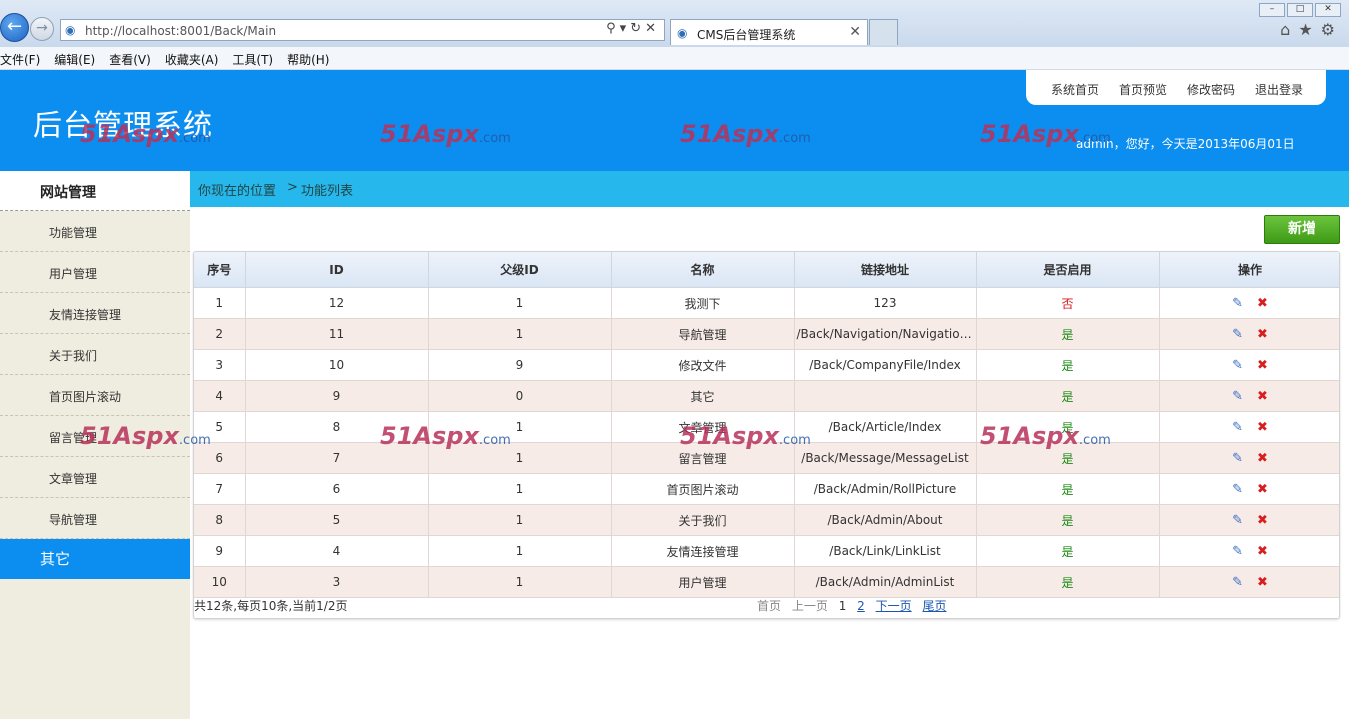 The image size is (1349, 719). I want to click on page-last: 尾页, so click(934, 606).